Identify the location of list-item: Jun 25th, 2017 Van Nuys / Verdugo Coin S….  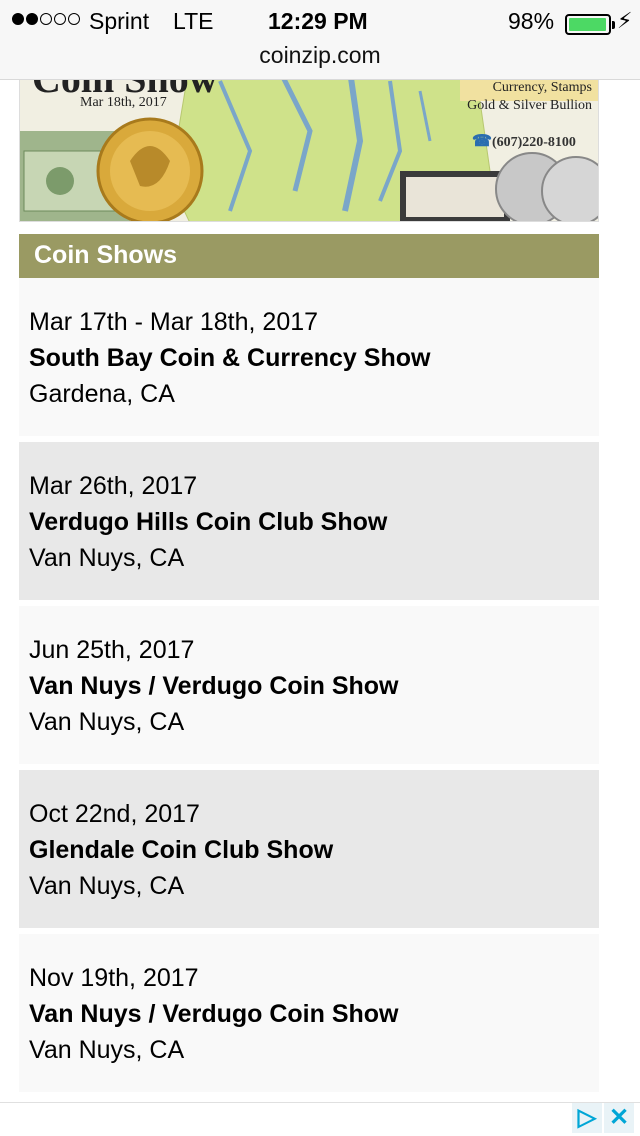
(309, 685).